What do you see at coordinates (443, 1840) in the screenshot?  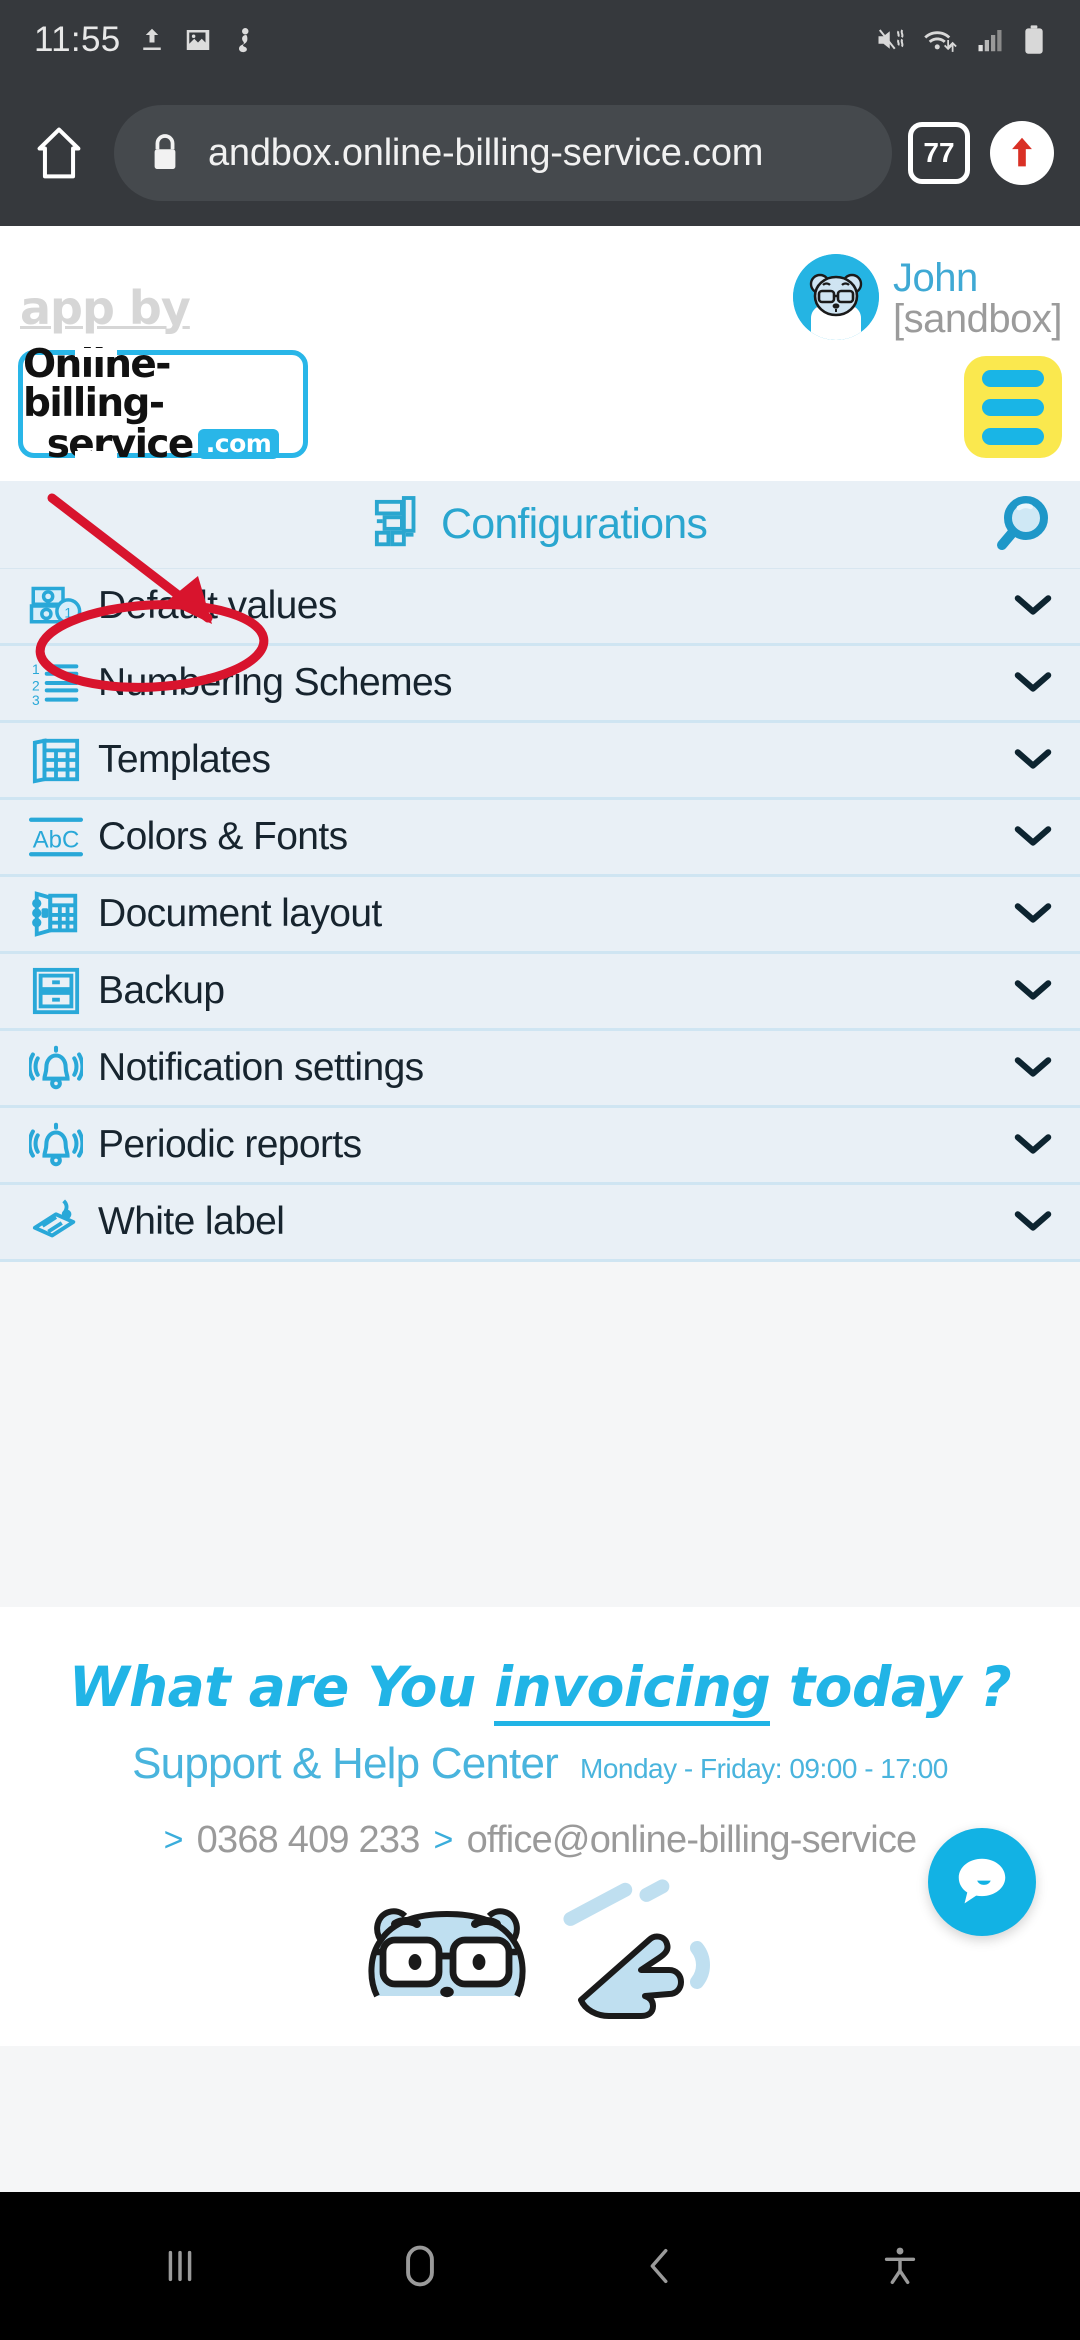 I see `chevron-right-icon-2: >` at bounding box center [443, 1840].